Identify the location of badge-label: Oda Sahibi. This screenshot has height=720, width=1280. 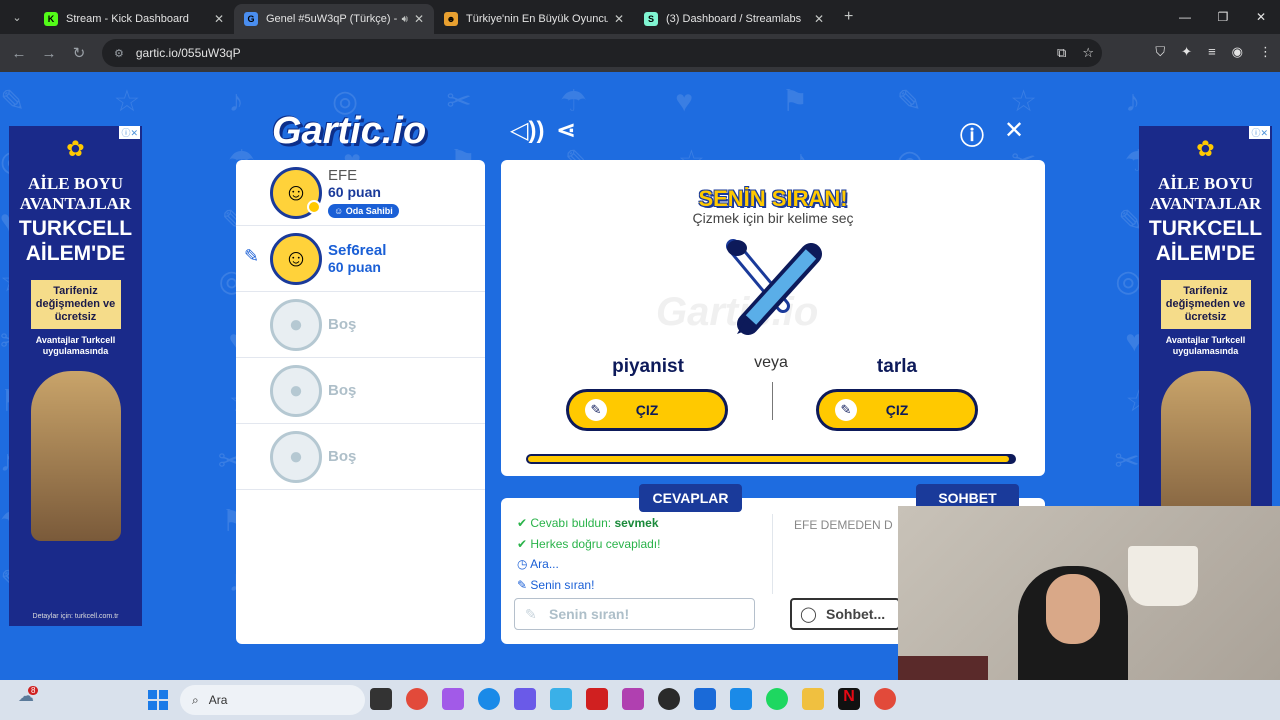
(369, 210).